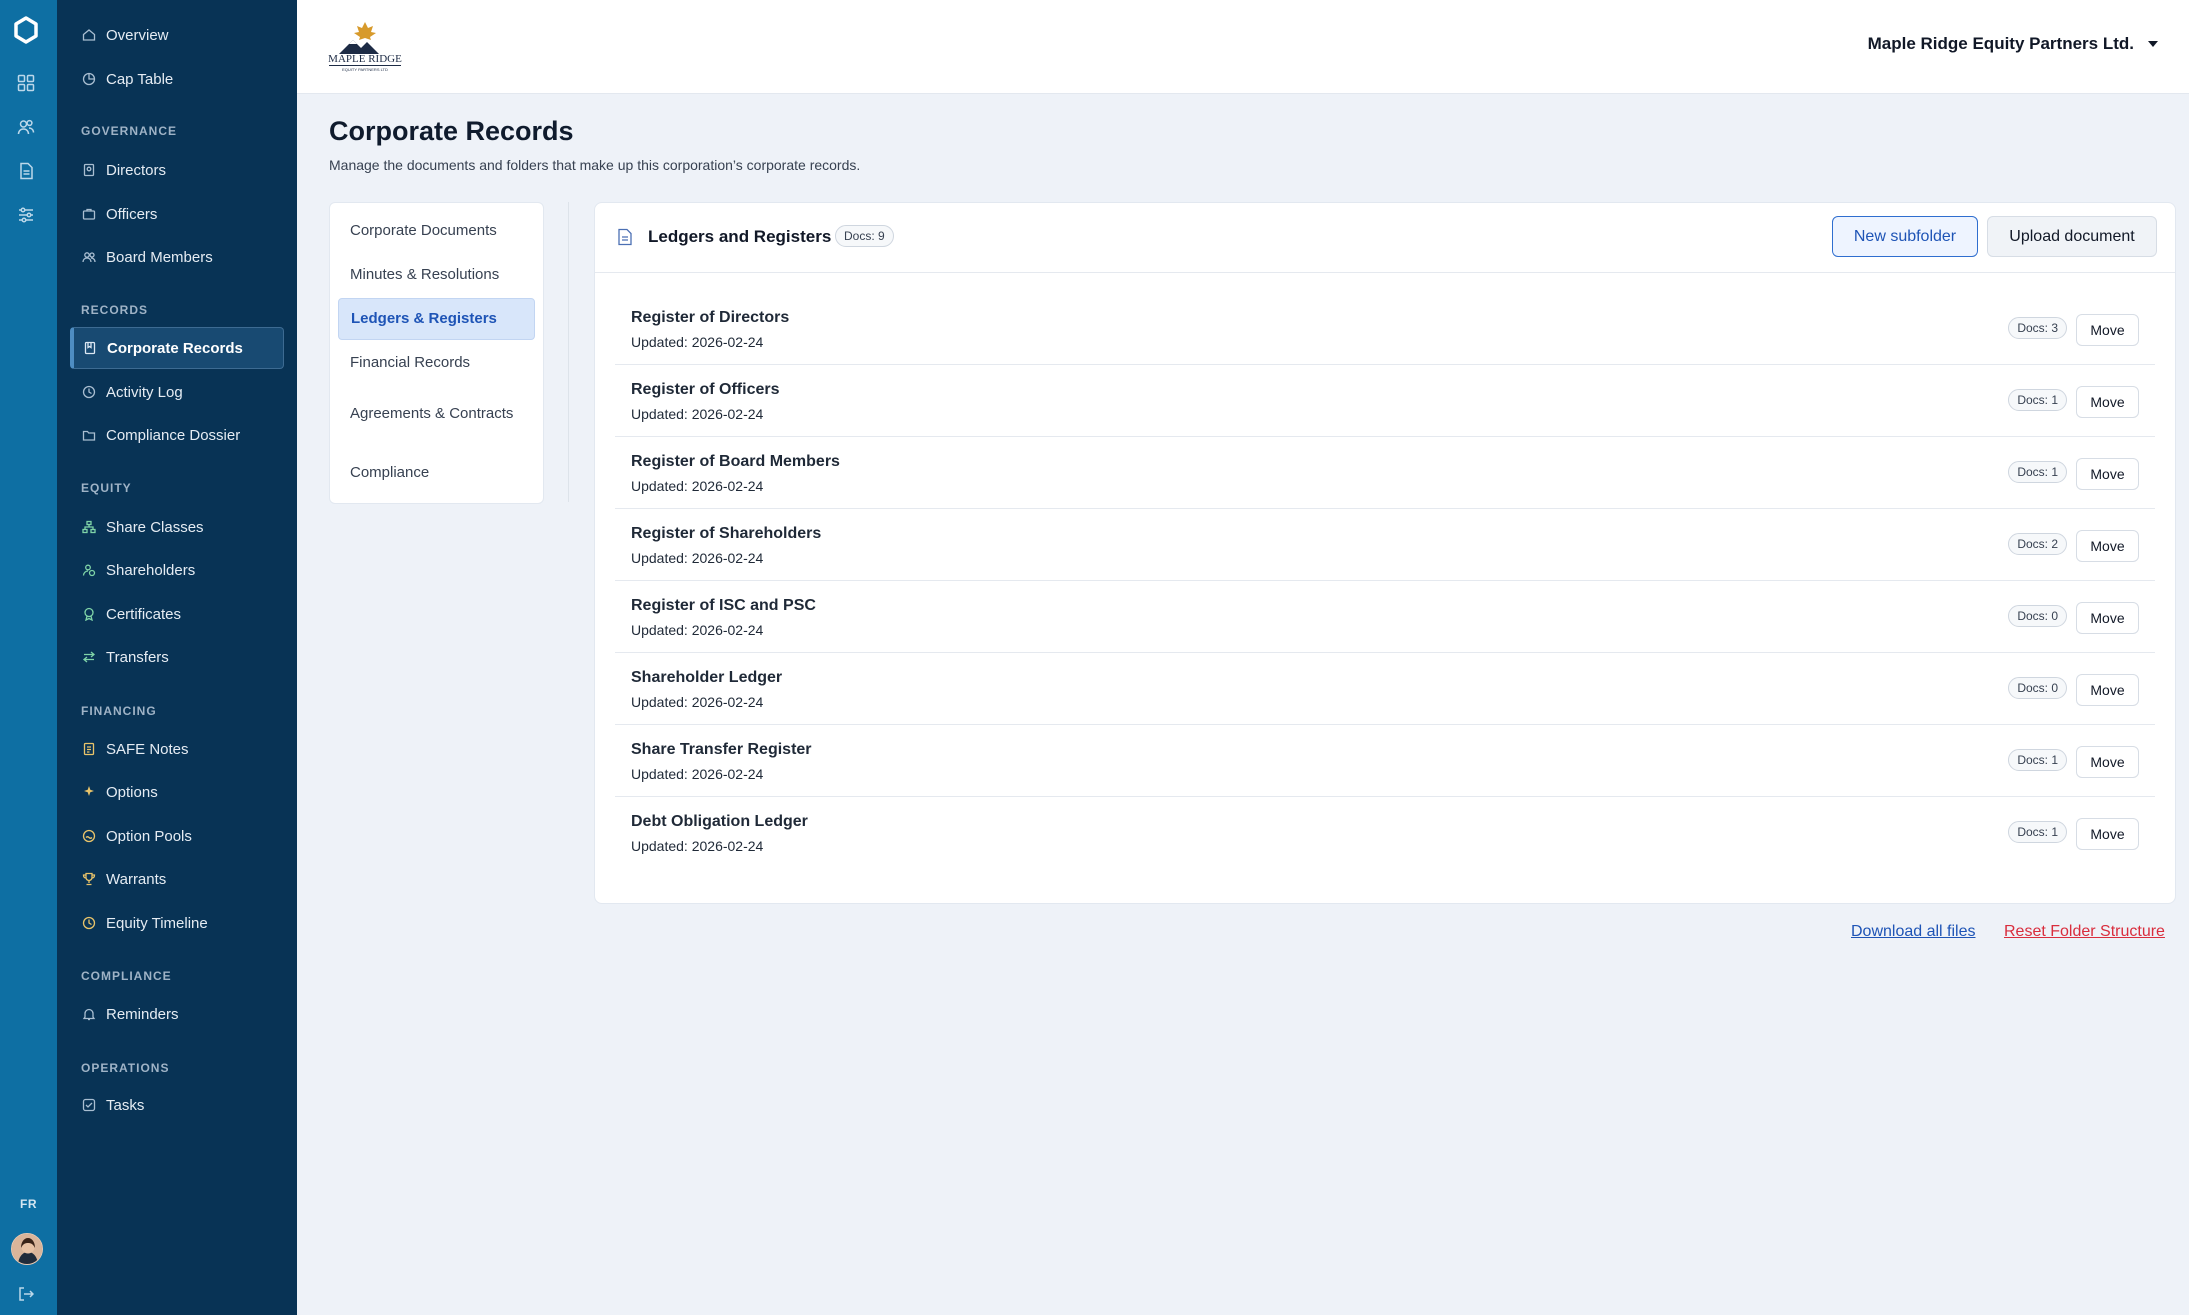  What do you see at coordinates (365, 45) in the screenshot?
I see `company-logo: MAPLE RIDGE EQUITY PARTNERS LTD` at bounding box center [365, 45].